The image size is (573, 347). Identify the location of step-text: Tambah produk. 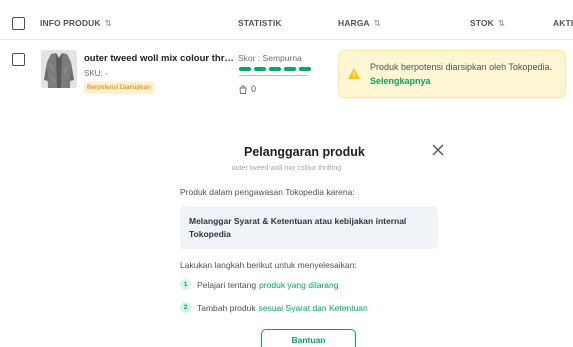
(226, 307).